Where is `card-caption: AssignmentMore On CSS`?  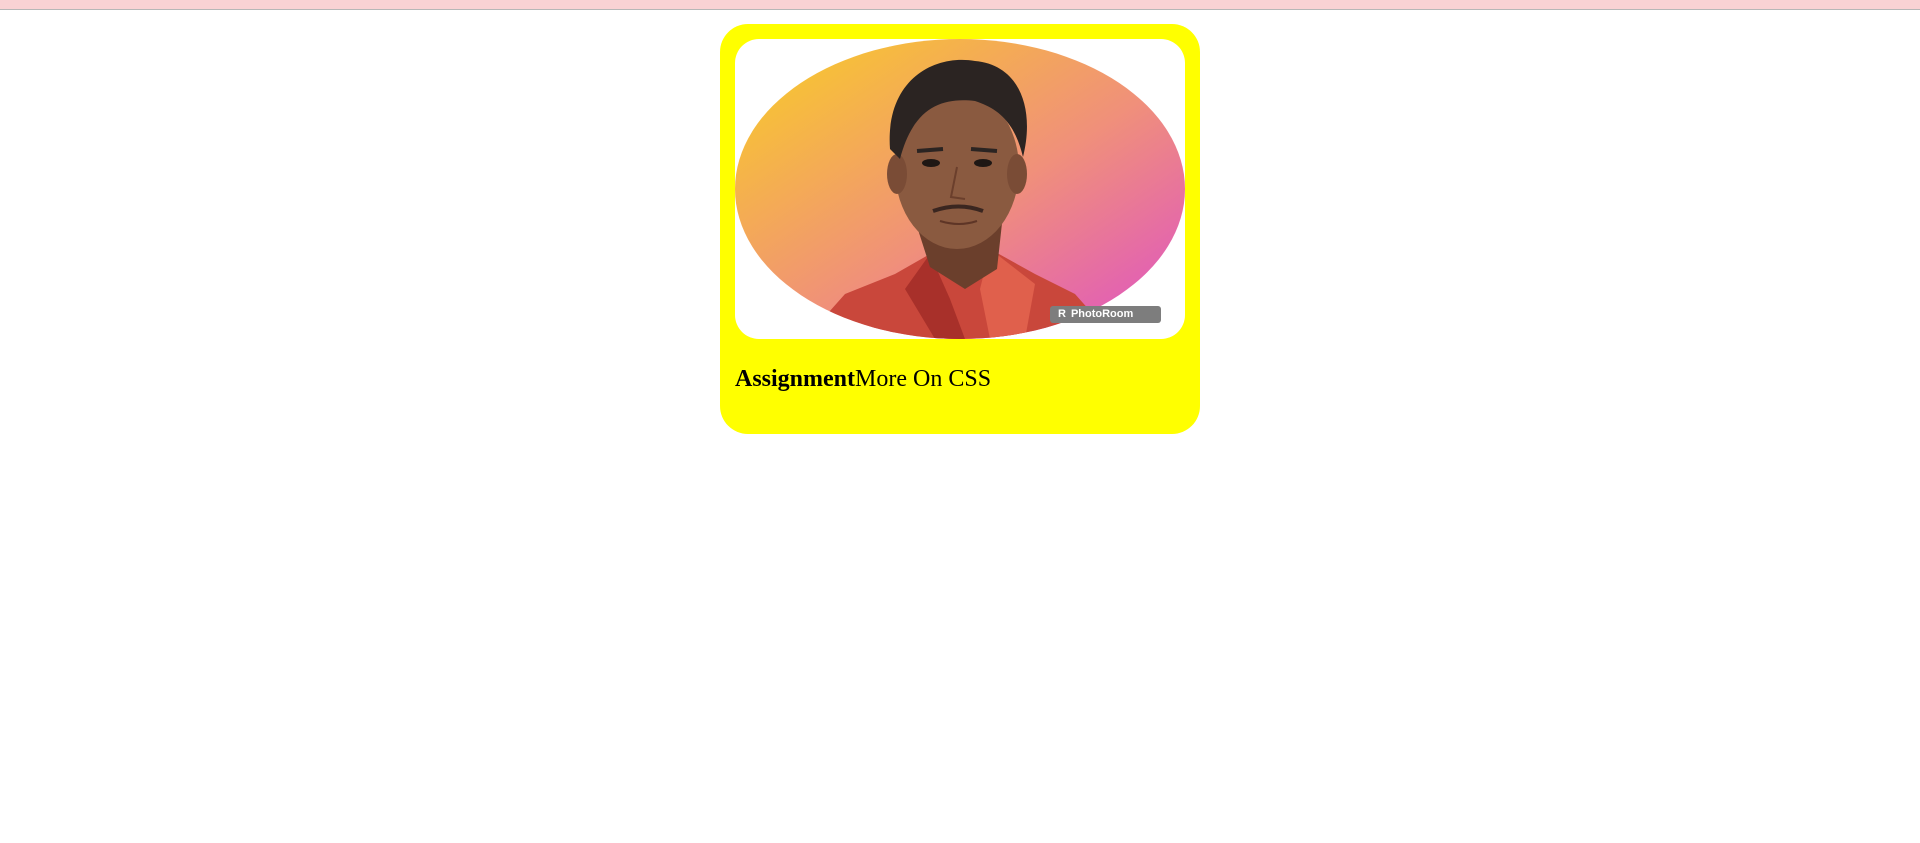 card-caption: AssignmentMore On CSS is located at coordinates (863, 379).